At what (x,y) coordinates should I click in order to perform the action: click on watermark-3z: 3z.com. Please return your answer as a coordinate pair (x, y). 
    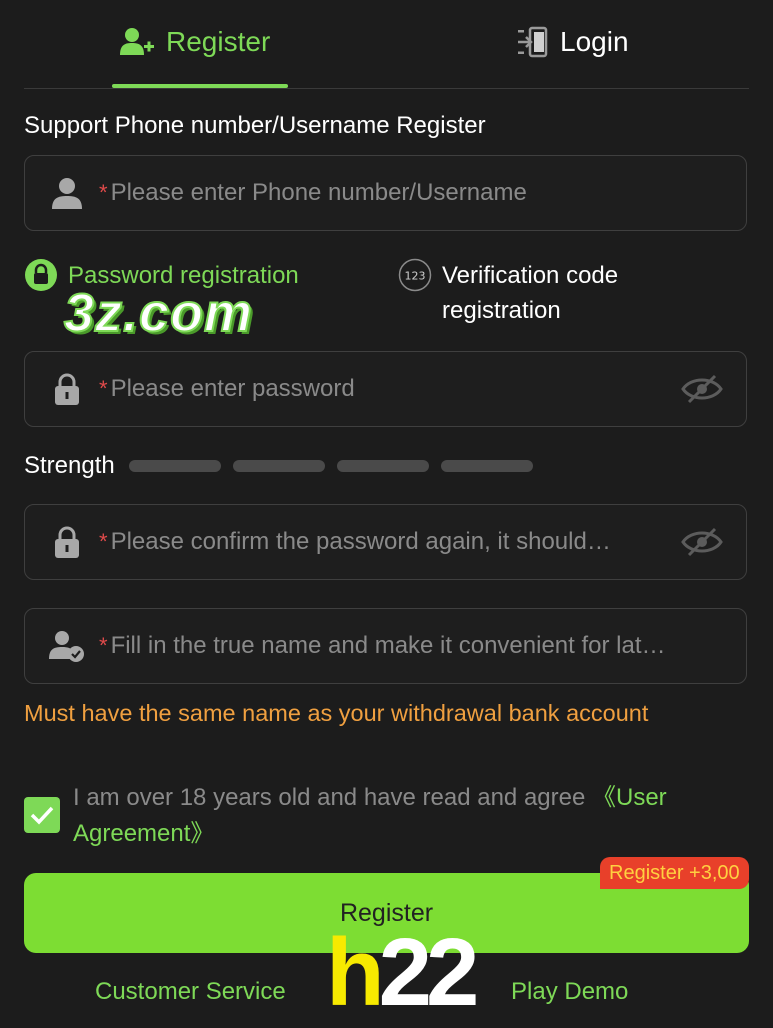
    Looking at the image, I should click on (158, 313).